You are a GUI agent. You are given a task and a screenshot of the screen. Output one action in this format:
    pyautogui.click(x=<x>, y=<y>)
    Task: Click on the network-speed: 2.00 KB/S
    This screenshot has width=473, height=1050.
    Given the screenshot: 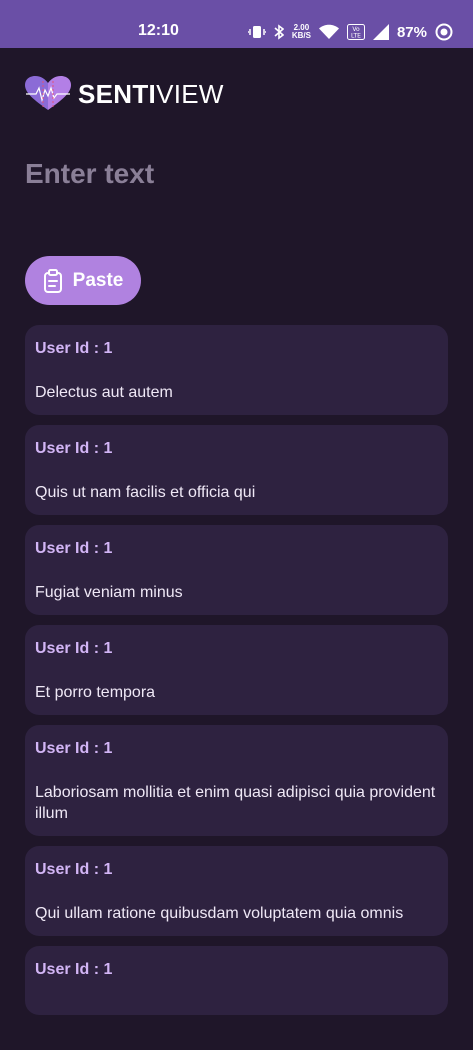 What is the action you would take?
    pyautogui.click(x=301, y=32)
    